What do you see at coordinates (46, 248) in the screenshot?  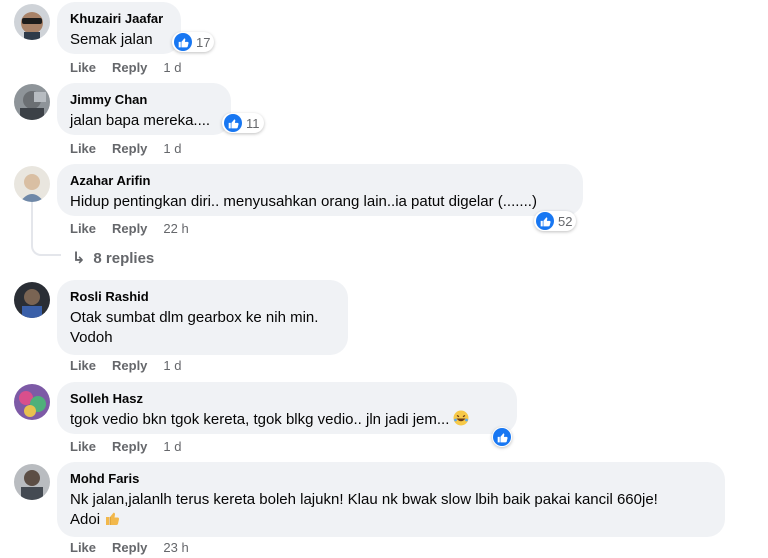 I see `thread-connector` at bounding box center [46, 248].